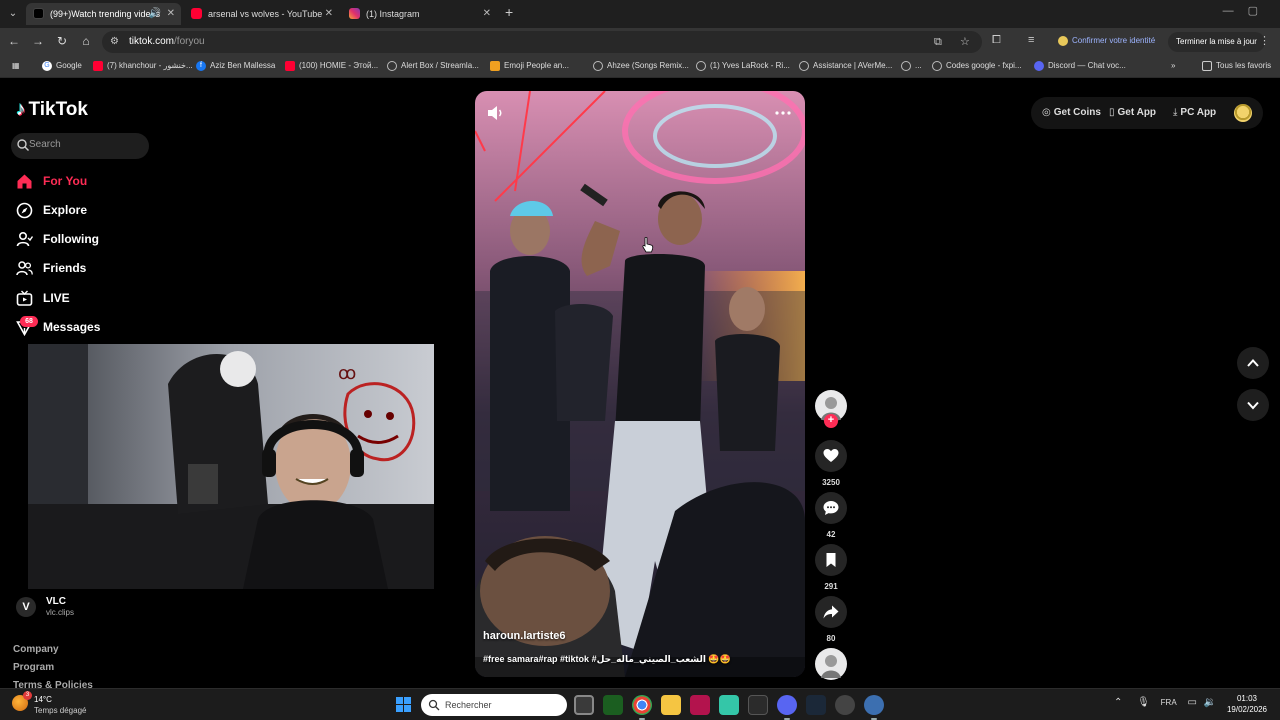 The height and width of the screenshot is (720, 1280). Describe the element at coordinates (831, 508) in the screenshot. I see `comment-icon-circle` at that location.